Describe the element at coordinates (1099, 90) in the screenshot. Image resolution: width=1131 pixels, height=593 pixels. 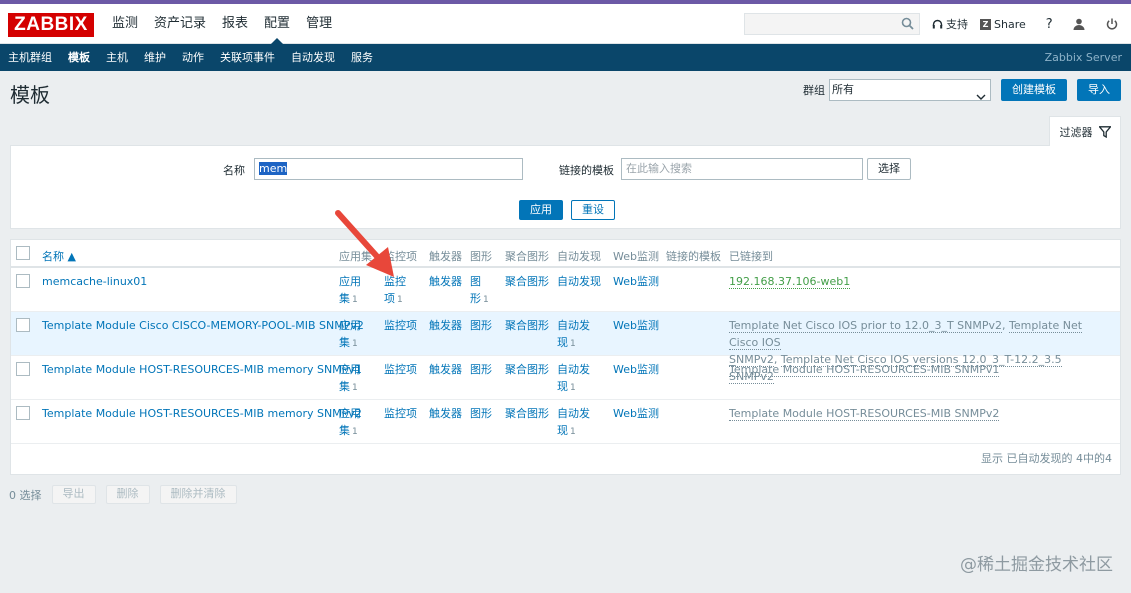
I see `import-button: 导入` at that location.